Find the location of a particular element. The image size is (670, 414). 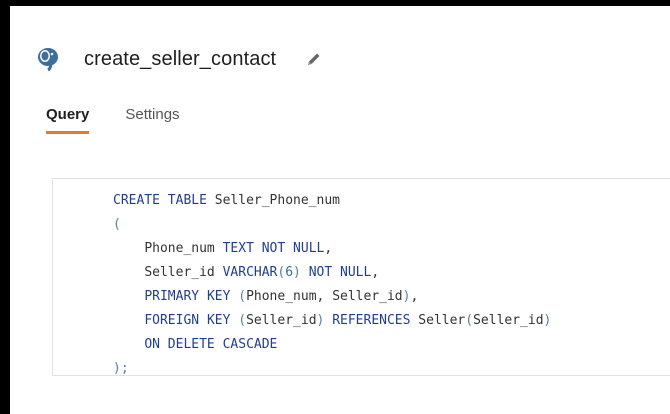

page-title: create_seller_contact is located at coordinates (180, 58).